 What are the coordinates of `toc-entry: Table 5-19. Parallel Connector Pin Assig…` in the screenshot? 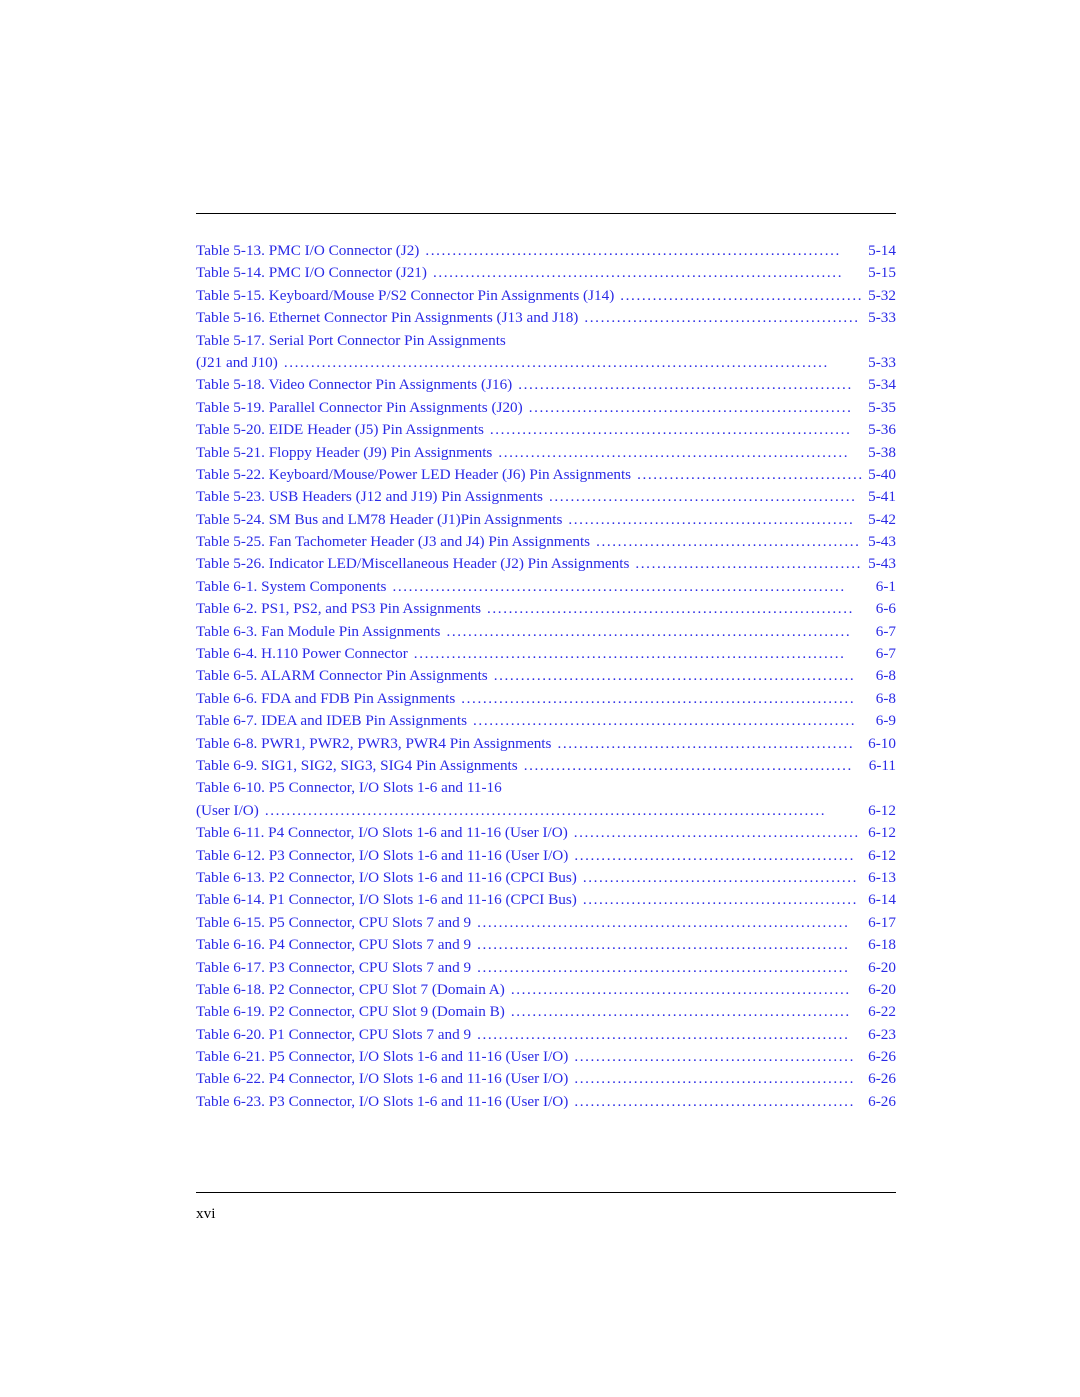 It's located at (546, 408).